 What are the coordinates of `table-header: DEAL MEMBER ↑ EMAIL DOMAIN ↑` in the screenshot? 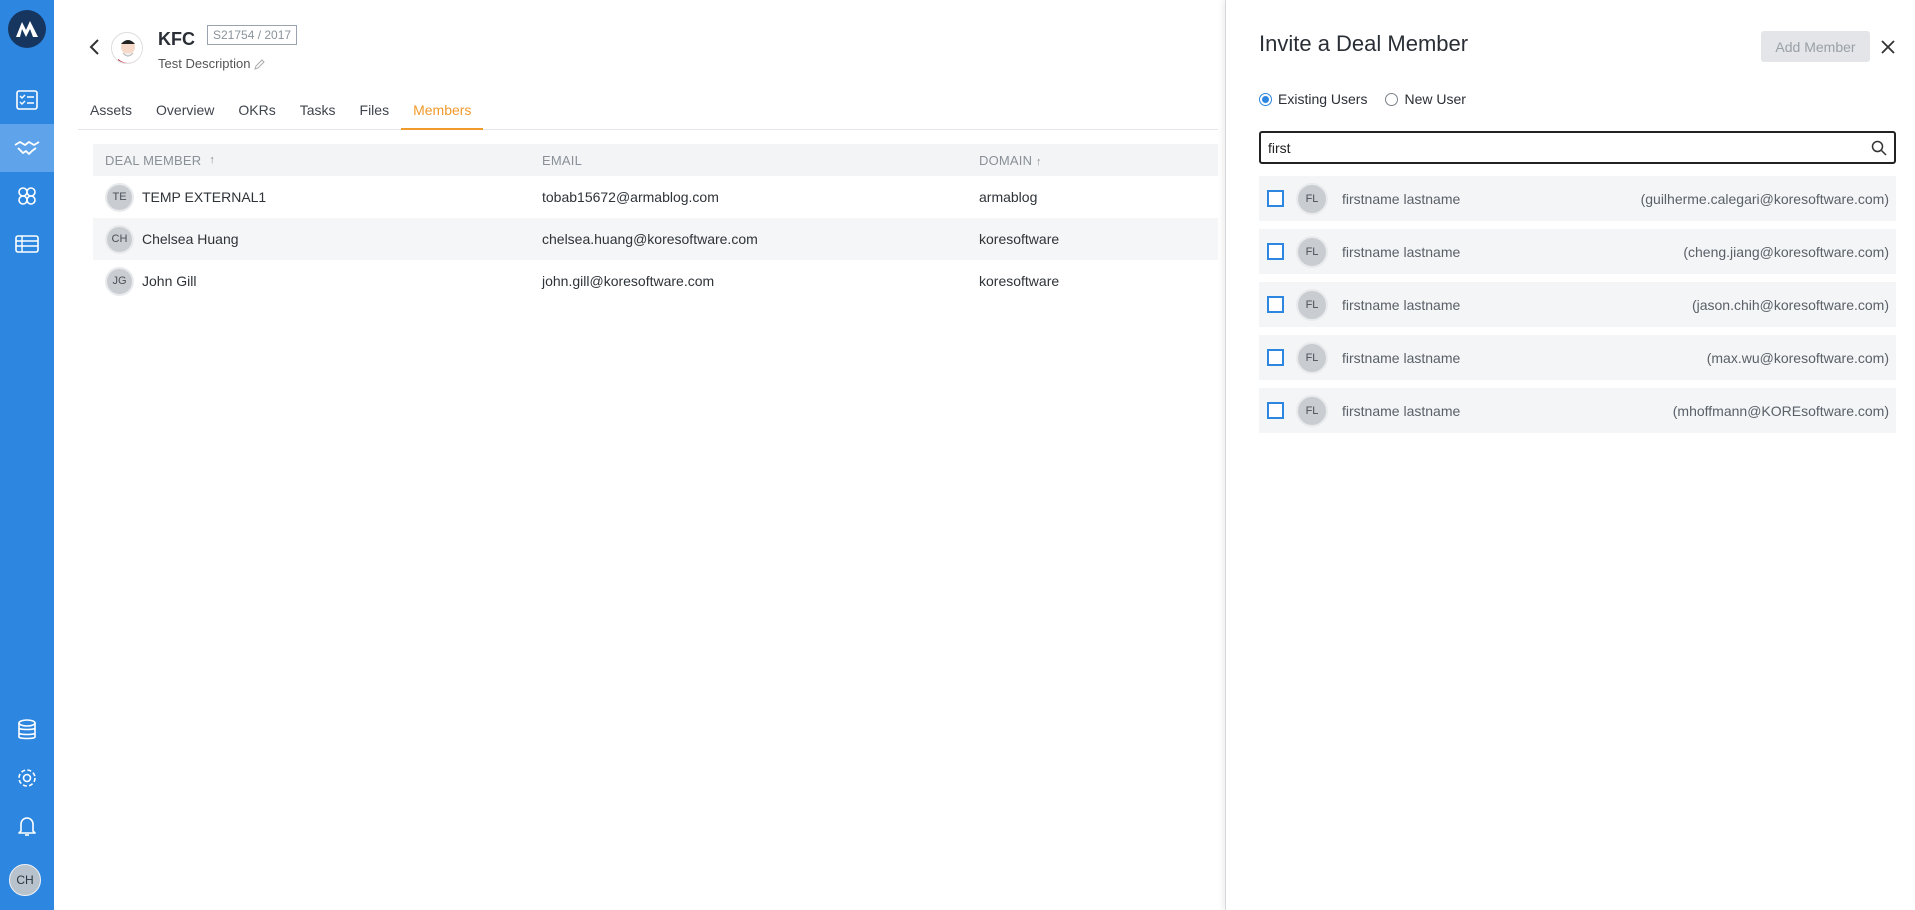 It's located at (655, 160).